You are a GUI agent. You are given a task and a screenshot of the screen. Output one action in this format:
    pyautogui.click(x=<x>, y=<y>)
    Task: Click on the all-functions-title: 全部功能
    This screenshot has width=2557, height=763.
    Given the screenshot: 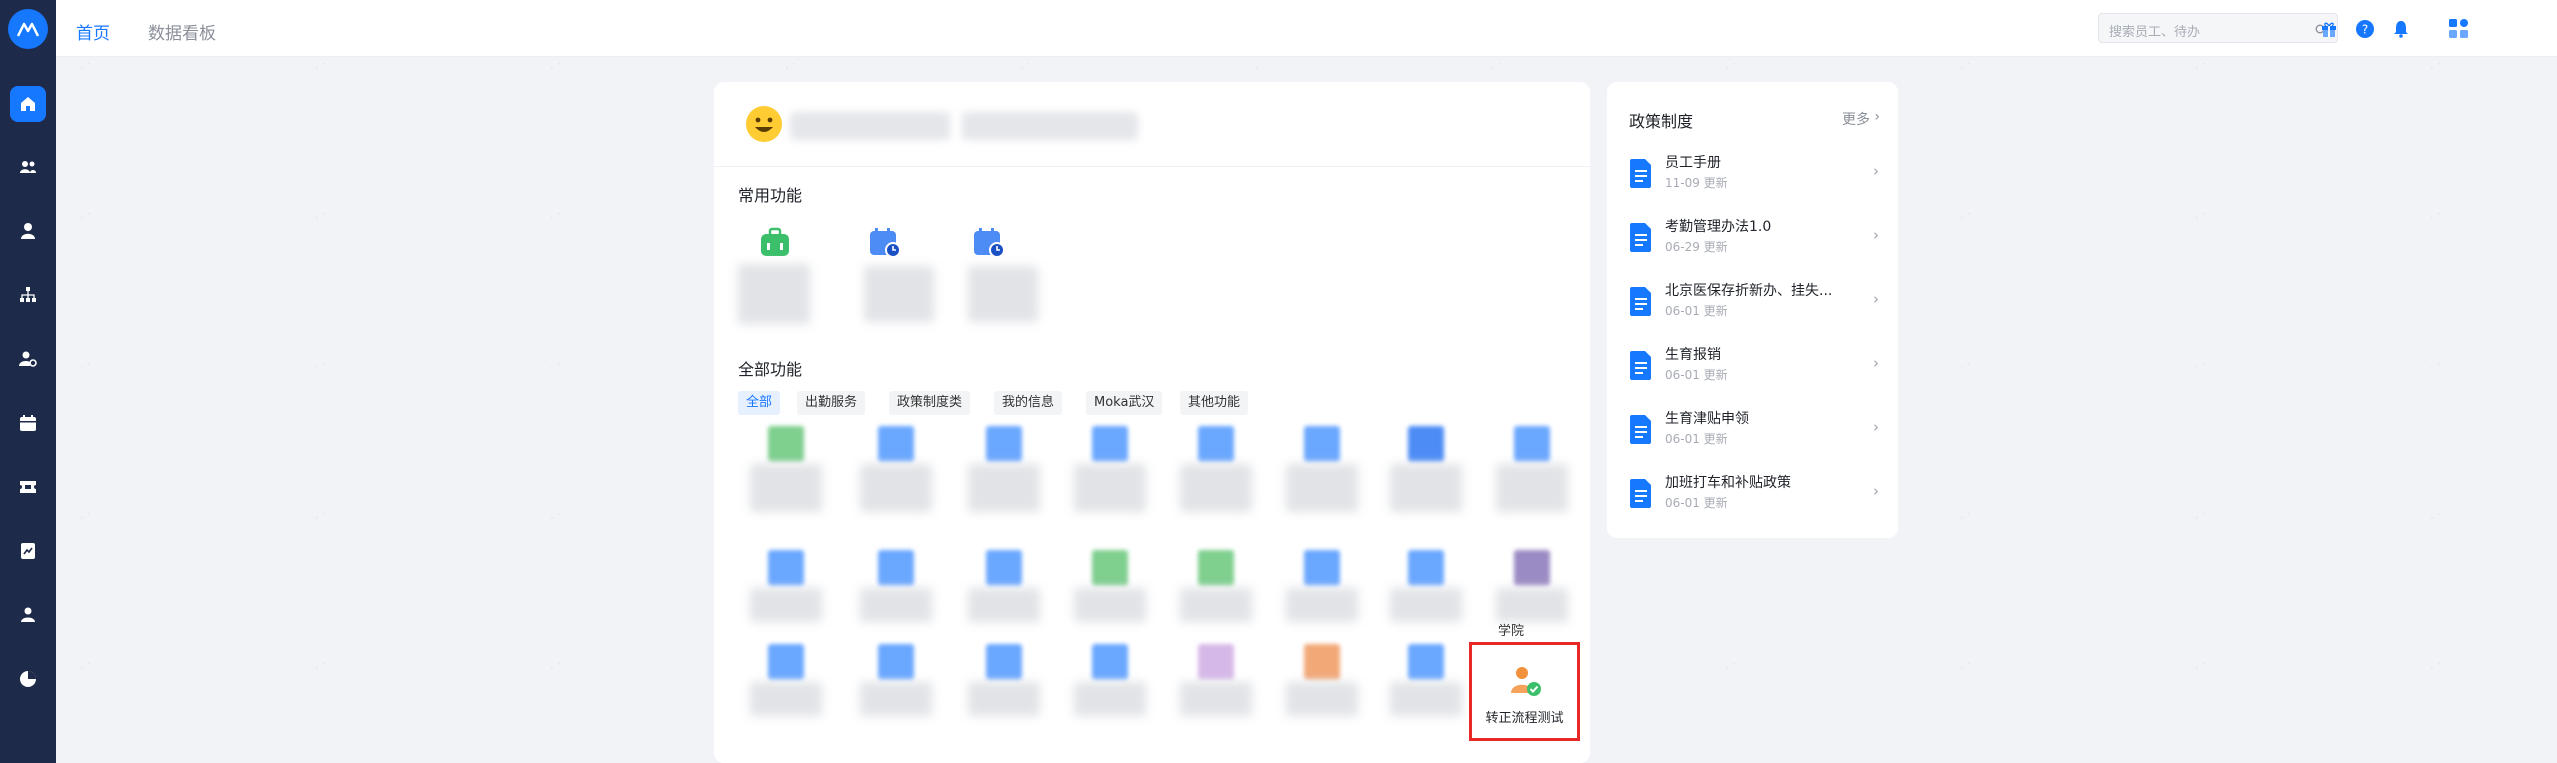 What is the action you would take?
    pyautogui.click(x=770, y=369)
    